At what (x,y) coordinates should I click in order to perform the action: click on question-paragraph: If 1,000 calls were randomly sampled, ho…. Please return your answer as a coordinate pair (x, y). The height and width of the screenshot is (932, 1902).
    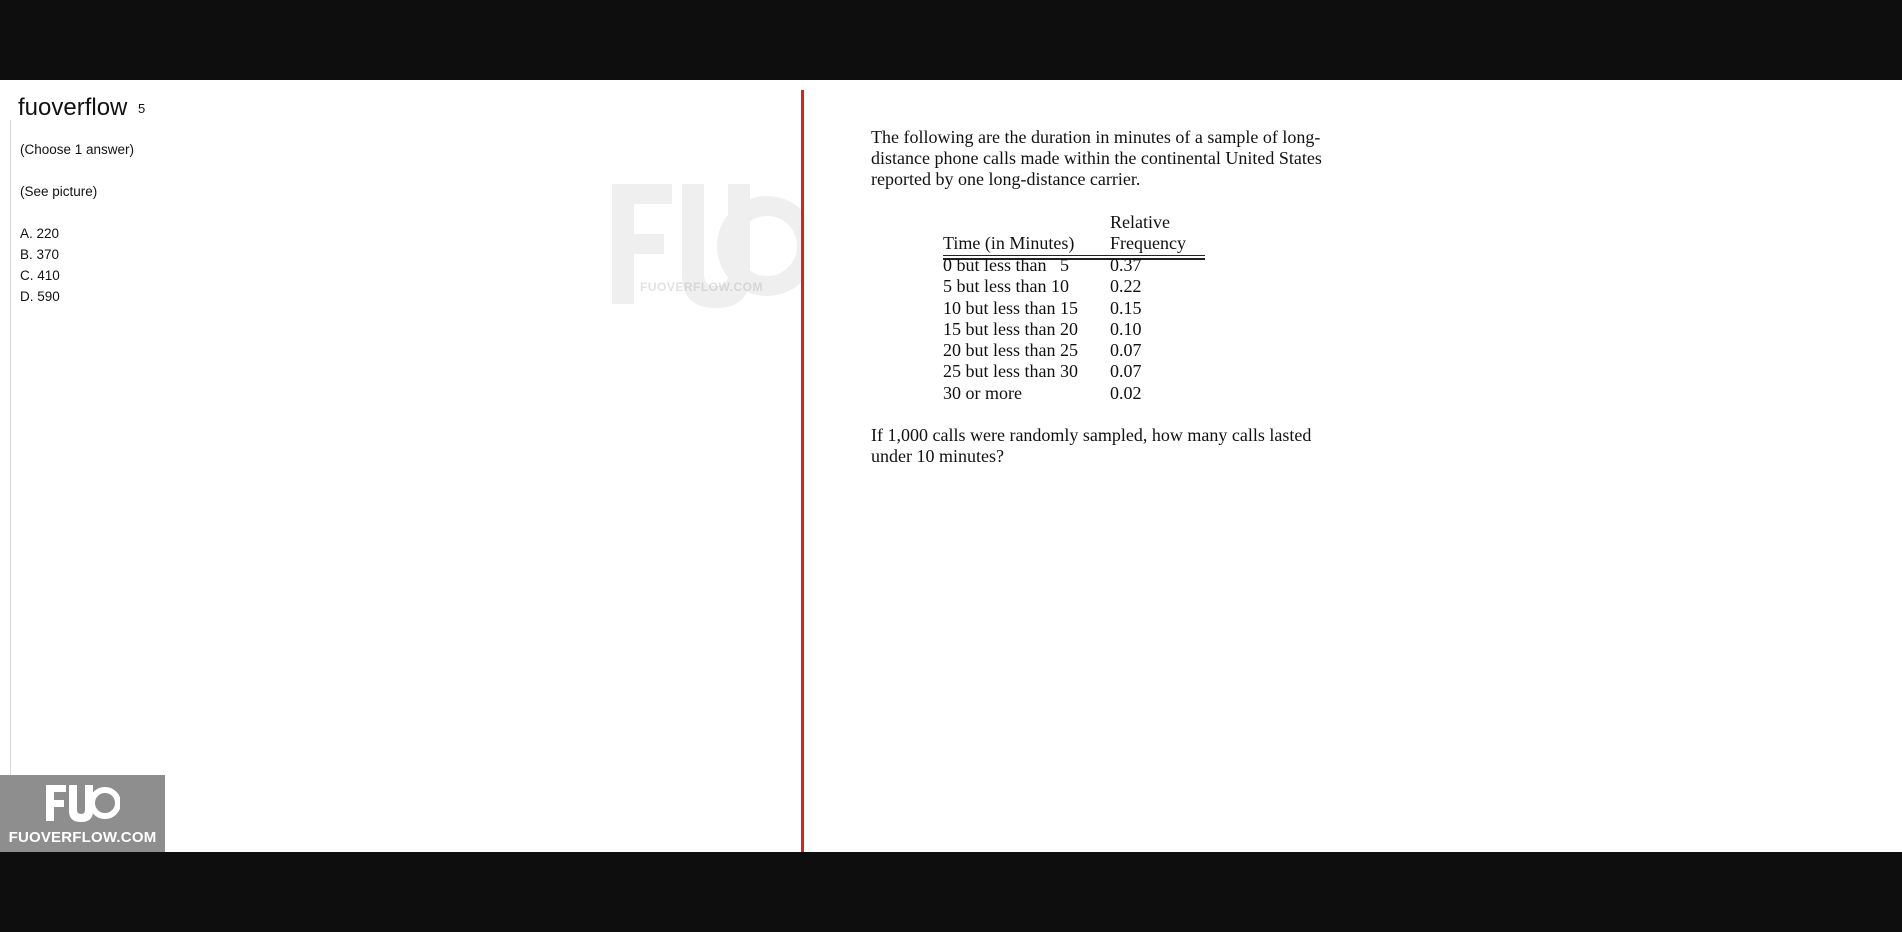
    Looking at the image, I should click on (1121, 446).